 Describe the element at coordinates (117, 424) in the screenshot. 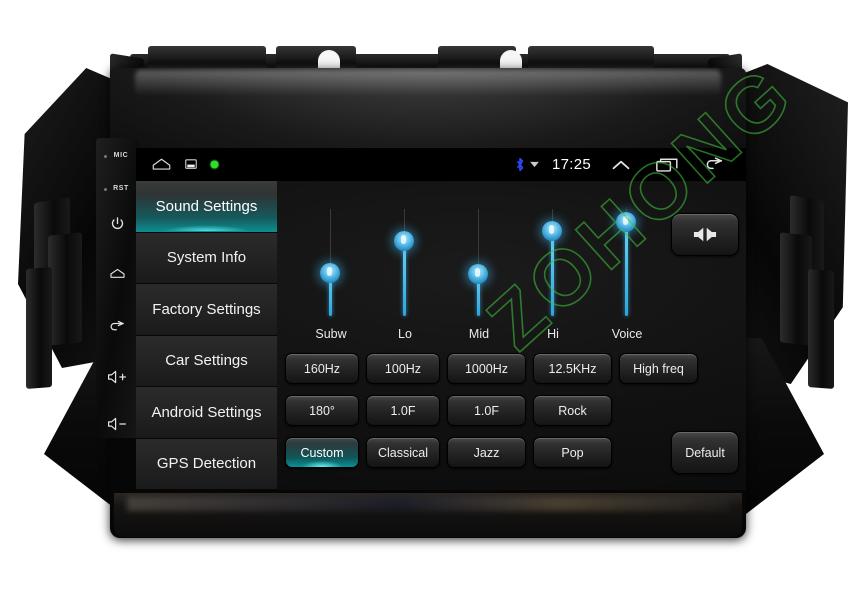

I see `volume-down-icon` at that location.